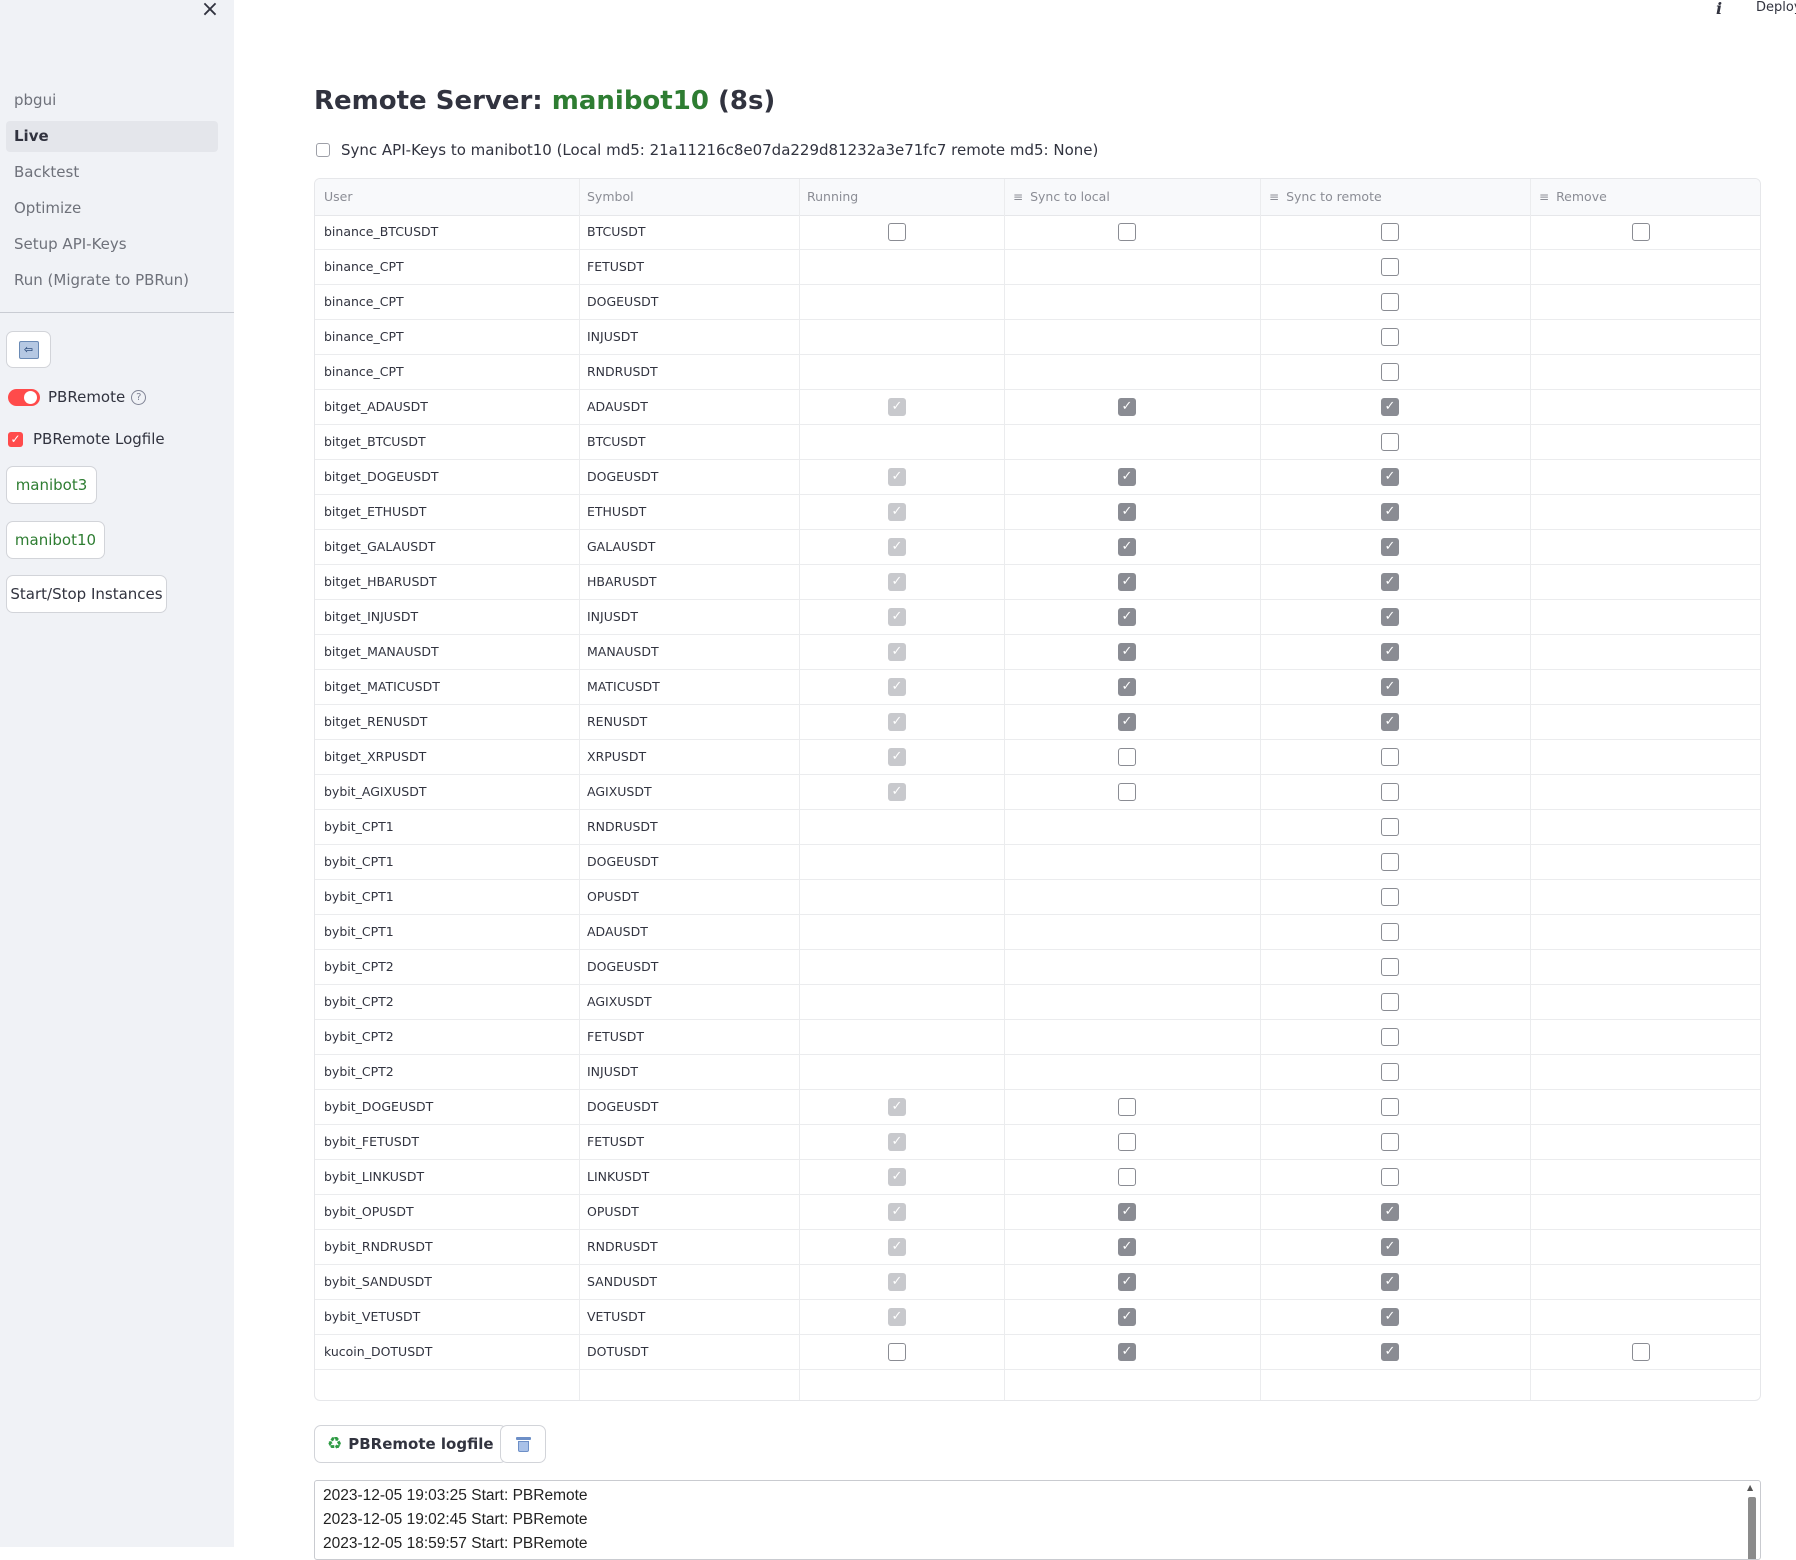  I want to click on close-sidebar-icon: ×, so click(210, 11).